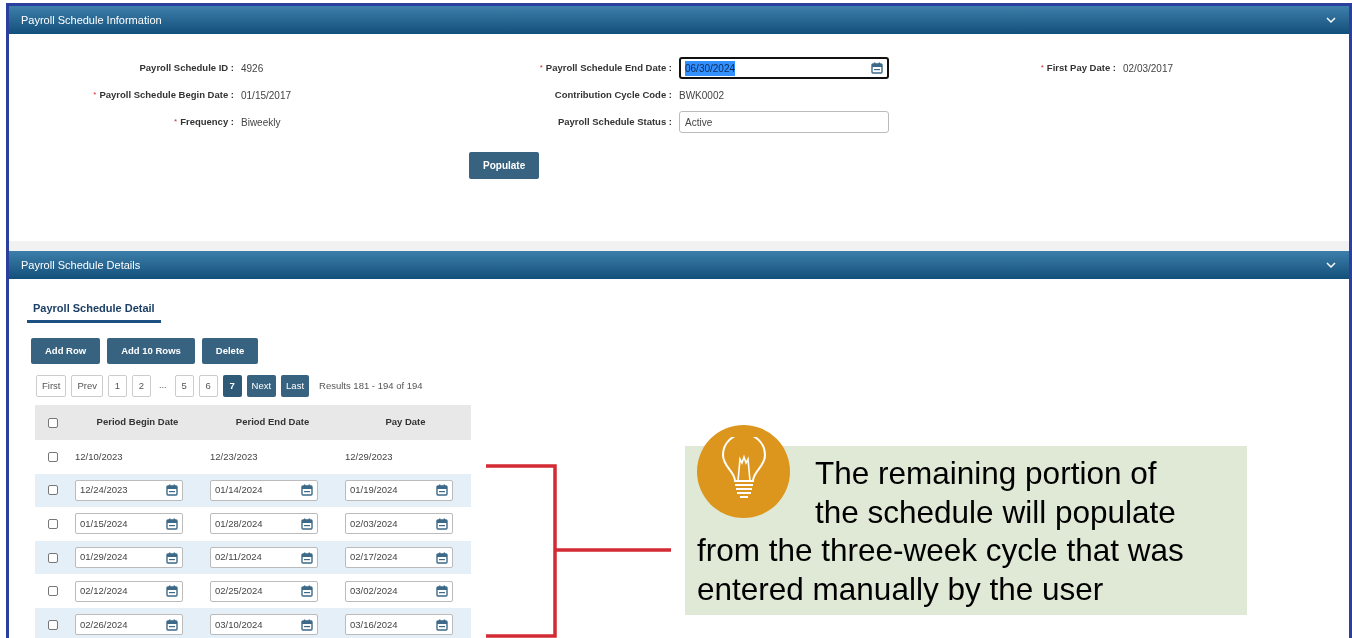 This screenshot has width=1352, height=638. Describe the element at coordinates (784, 68) in the screenshot. I see `date-field: 06/30/2024` at that location.